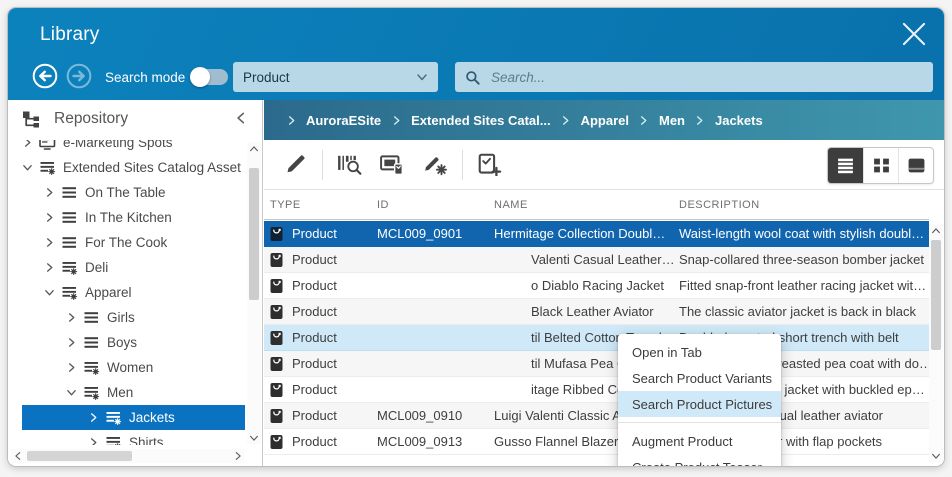  I want to click on tree-item-label: Boys, so click(122, 342).